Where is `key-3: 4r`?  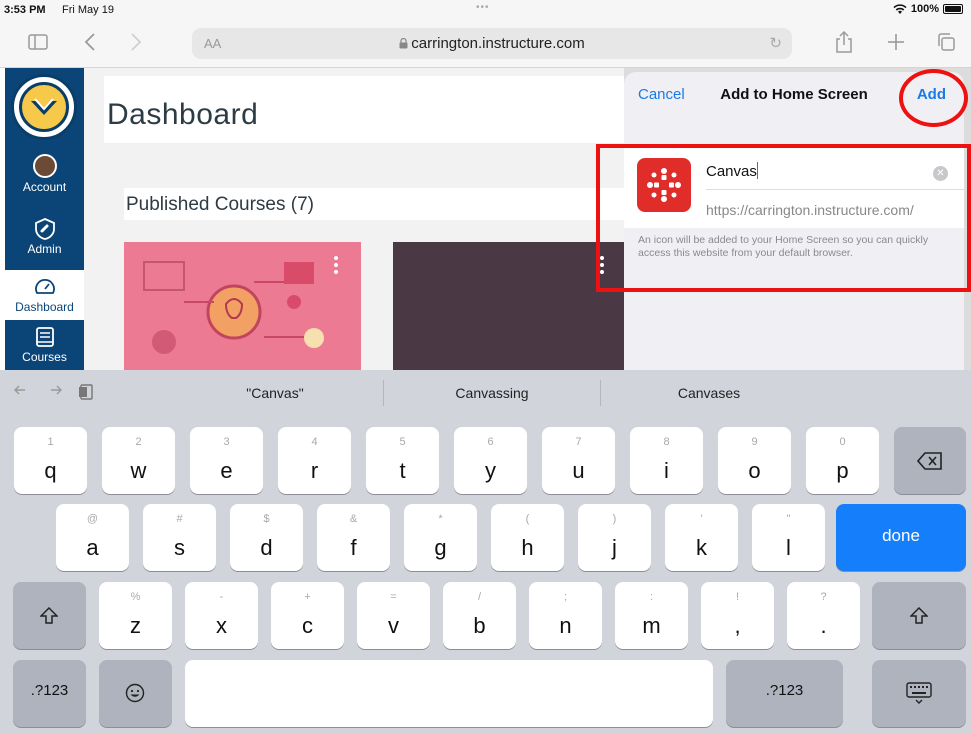 key-3: 4r is located at coordinates (314, 460).